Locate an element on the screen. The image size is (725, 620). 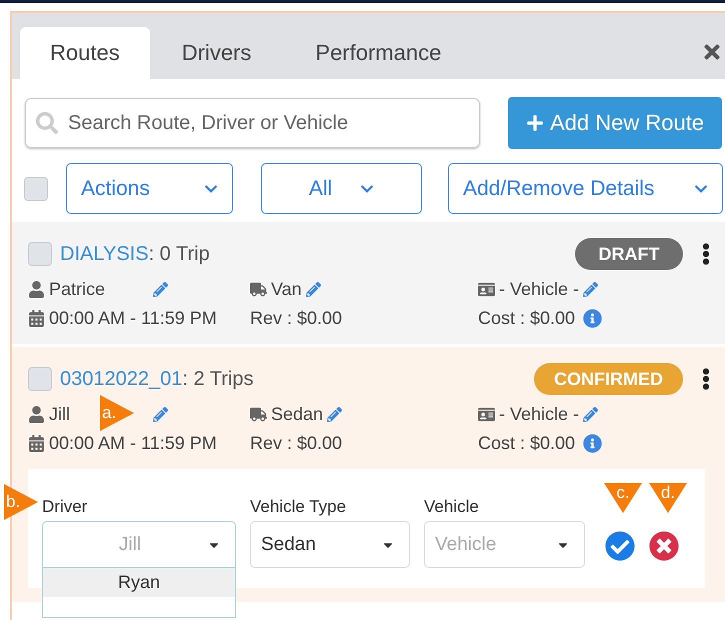
annotation-marker: b. is located at coordinates (21, 502).